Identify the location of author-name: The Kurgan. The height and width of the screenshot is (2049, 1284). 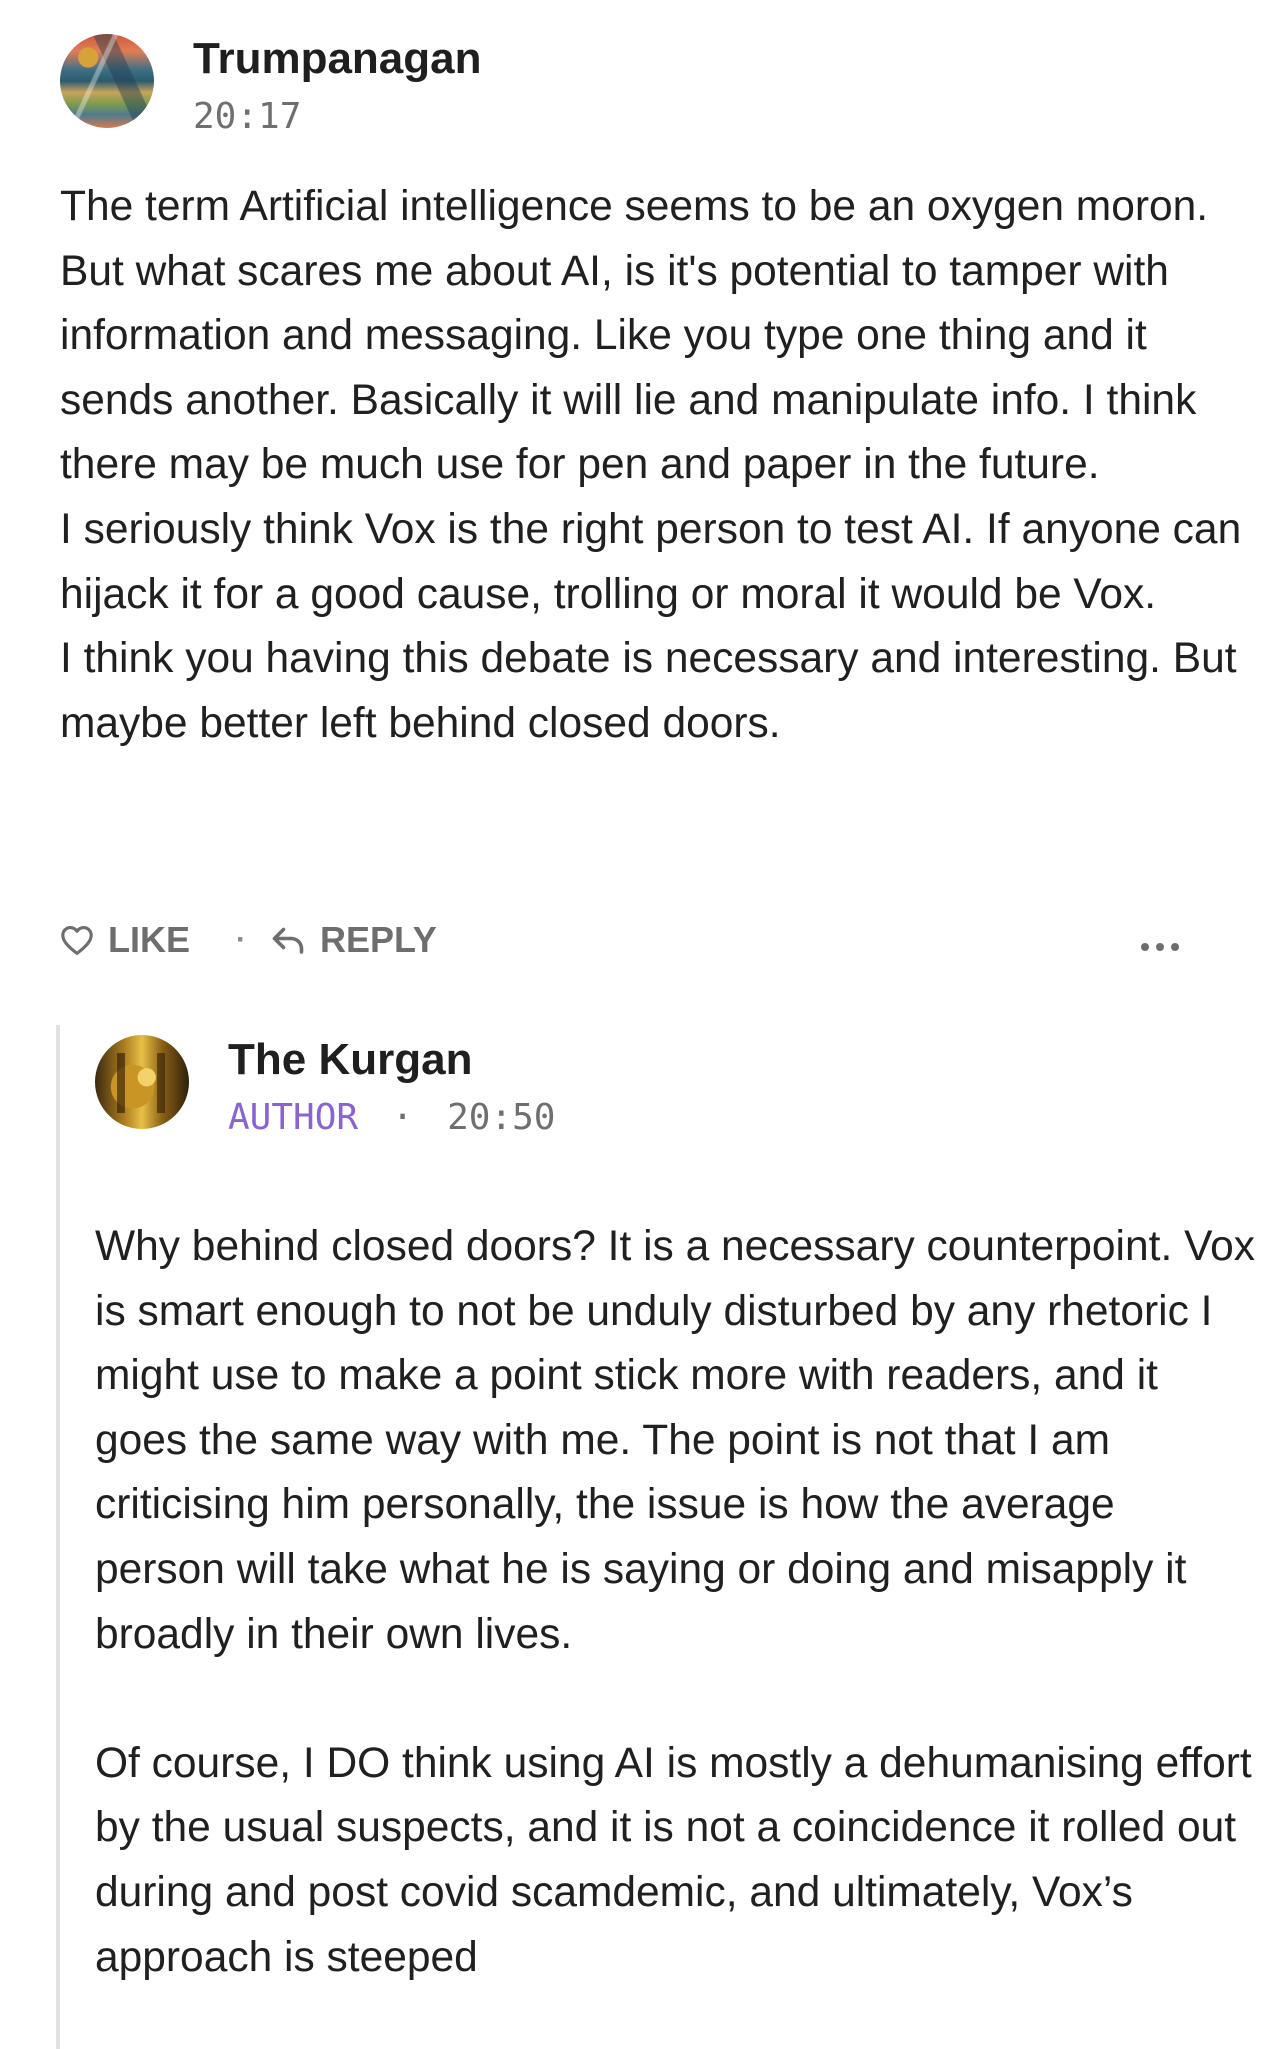
(350, 1060).